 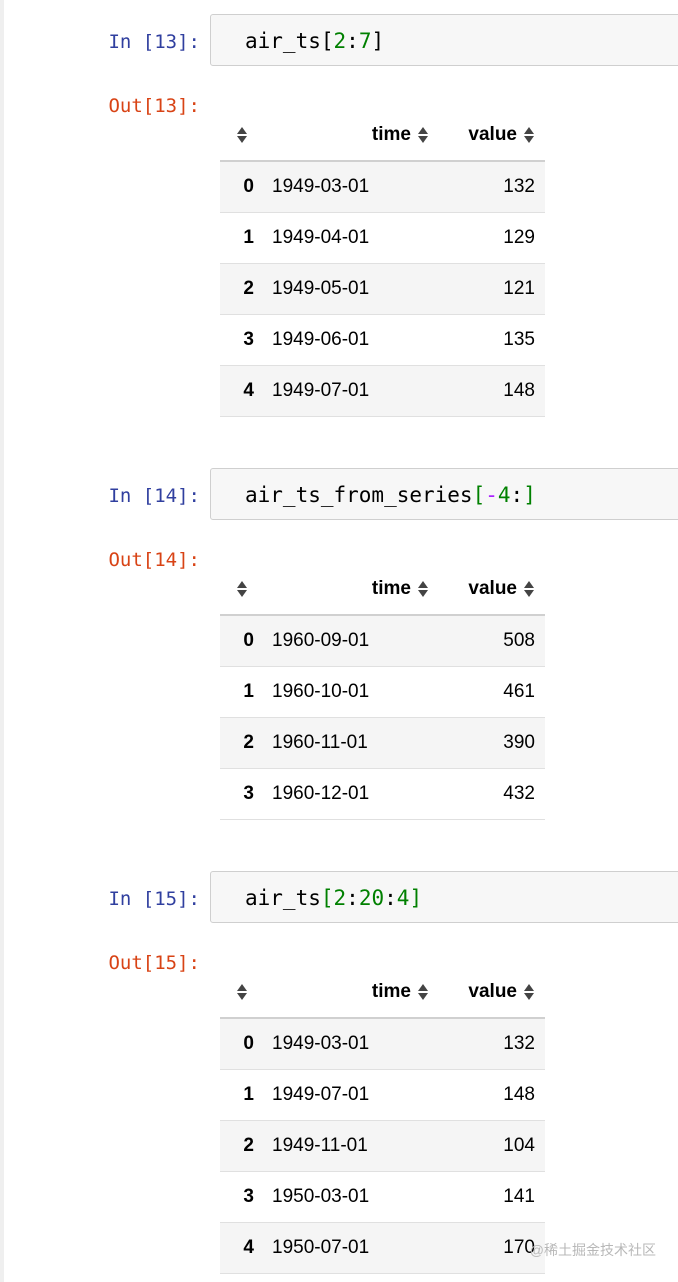 I want to click on table-row: 2 1960-11-01 390, so click(x=382, y=743).